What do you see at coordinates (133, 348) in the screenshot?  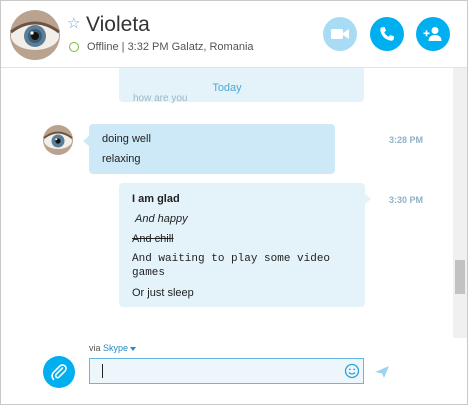 I see `chevron-down-icon` at bounding box center [133, 348].